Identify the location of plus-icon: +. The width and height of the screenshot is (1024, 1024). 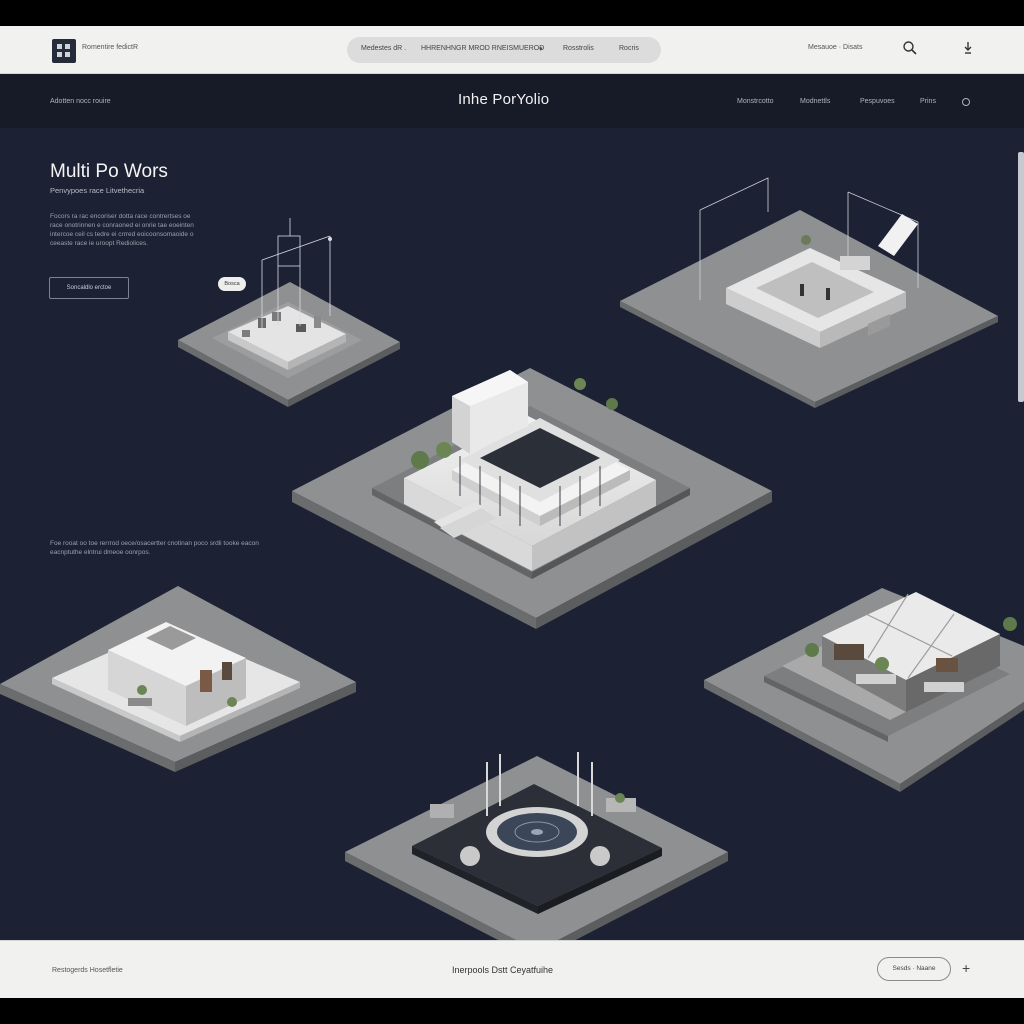
(966, 968).